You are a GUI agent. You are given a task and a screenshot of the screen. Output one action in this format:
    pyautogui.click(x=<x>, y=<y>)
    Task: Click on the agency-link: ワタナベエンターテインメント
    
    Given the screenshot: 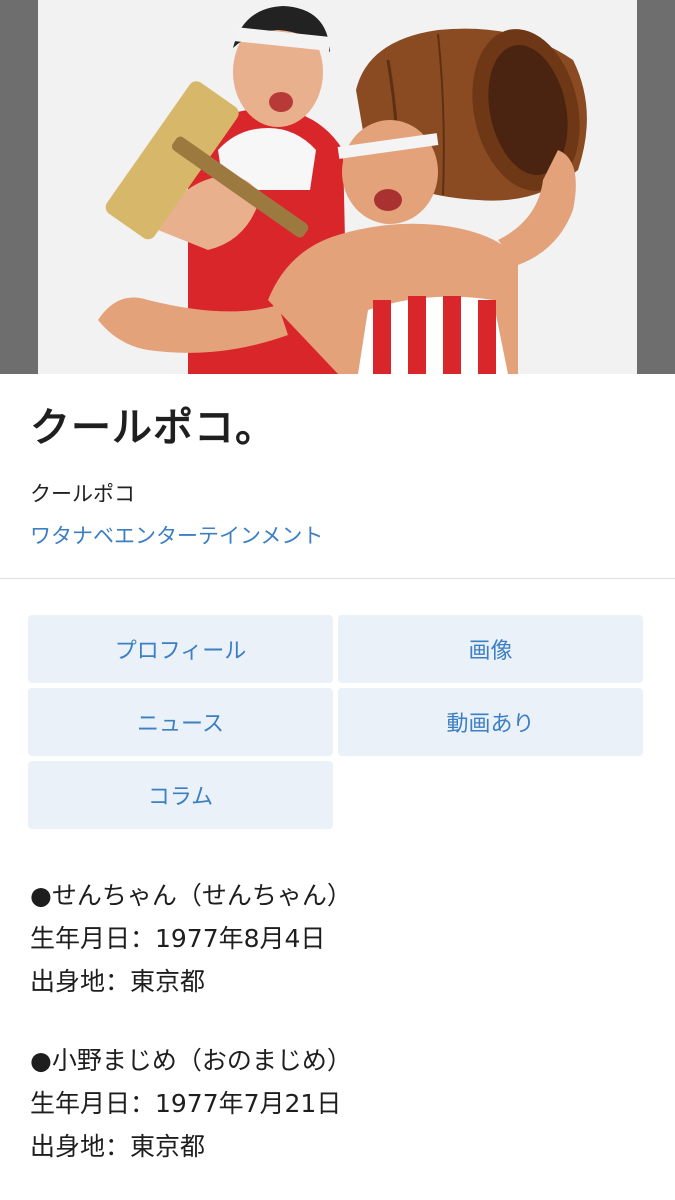 What is the action you would take?
    pyautogui.click(x=176, y=536)
    